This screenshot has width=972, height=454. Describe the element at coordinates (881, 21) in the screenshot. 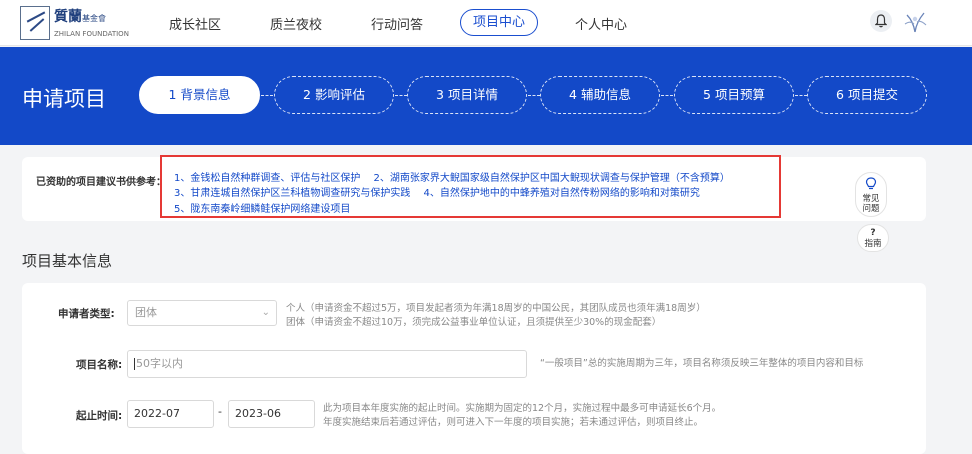

I see `bell-icon` at that location.